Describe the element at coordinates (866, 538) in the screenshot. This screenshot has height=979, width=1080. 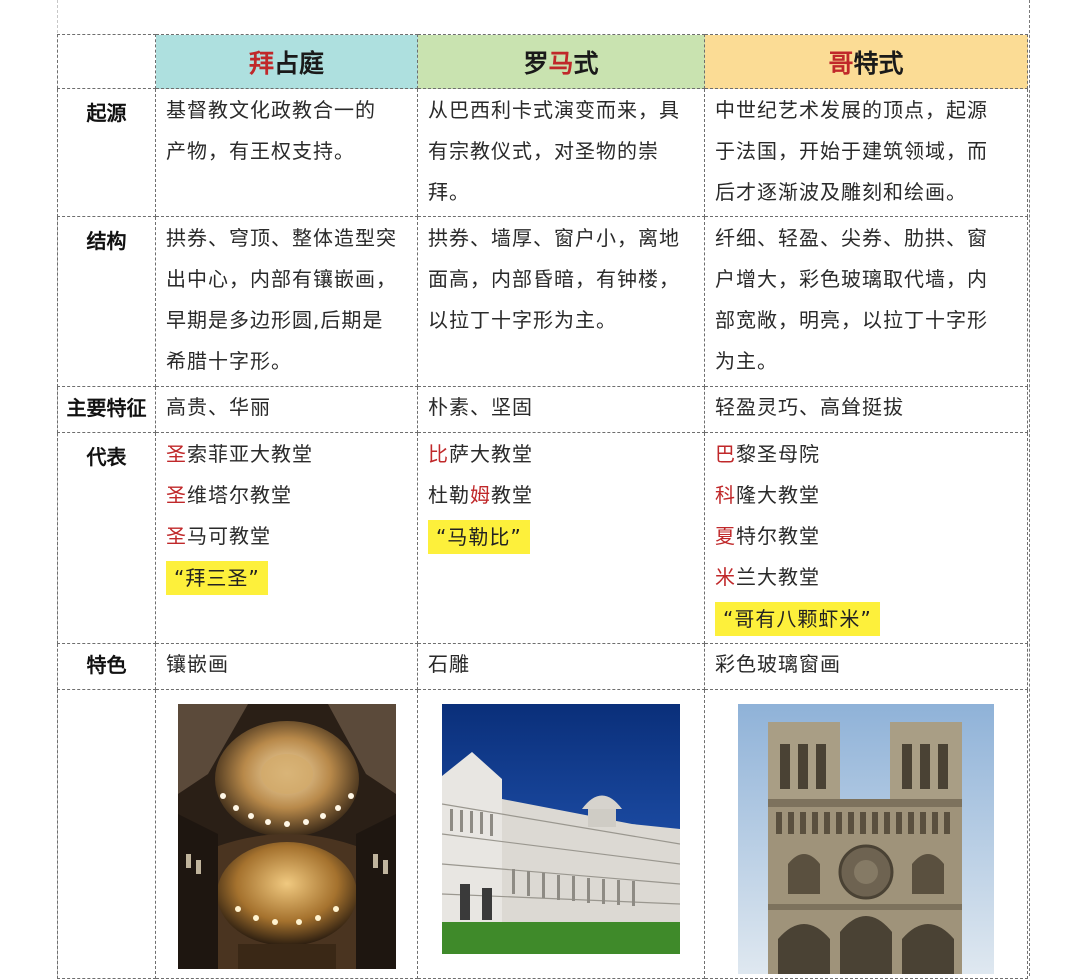
I see `examples-gothic: 巴黎圣母院 科隆大教堂 夏特尔教堂 米兰大教堂 “哥有八颗虾米”` at that location.